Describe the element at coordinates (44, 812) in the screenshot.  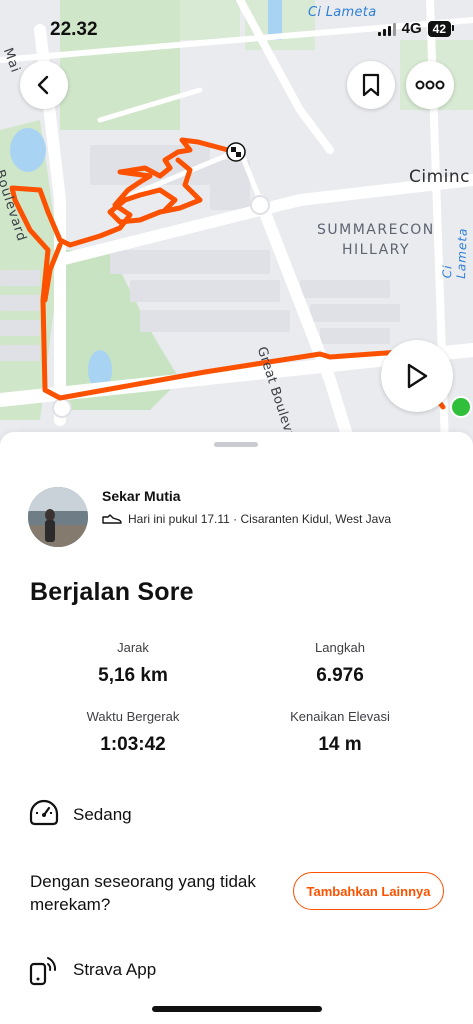
I see `speedometer-icon` at that location.